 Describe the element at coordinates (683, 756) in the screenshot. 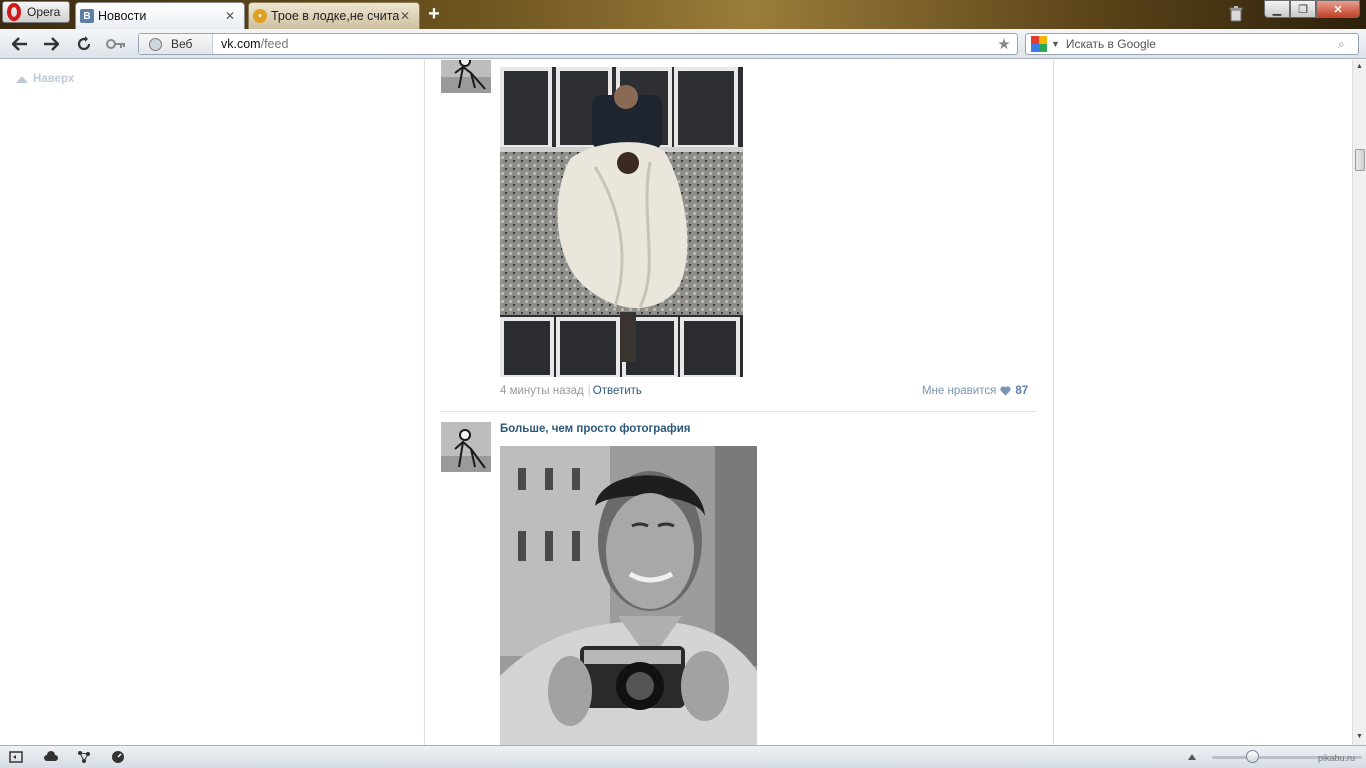

I see `status-bar: pikabu.ru` at that location.